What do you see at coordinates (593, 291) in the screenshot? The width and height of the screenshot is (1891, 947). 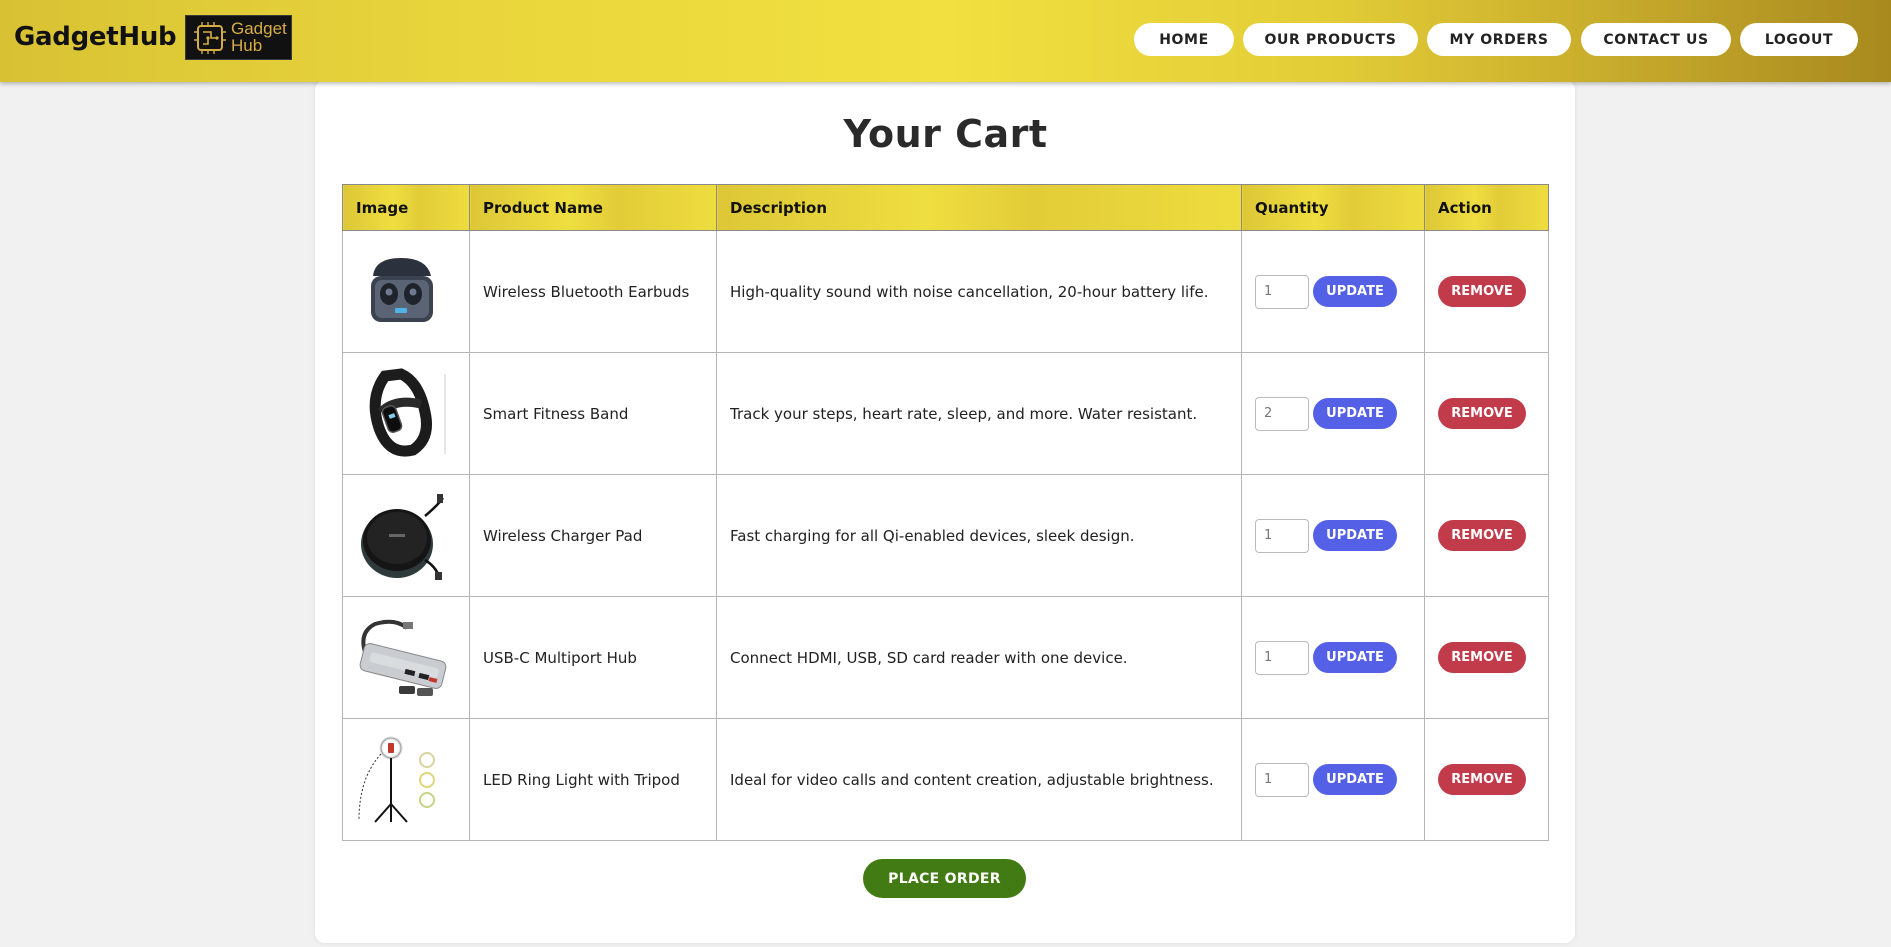 I see `product-name: Wireless Bluetooth Earbuds` at bounding box center [593, 291].